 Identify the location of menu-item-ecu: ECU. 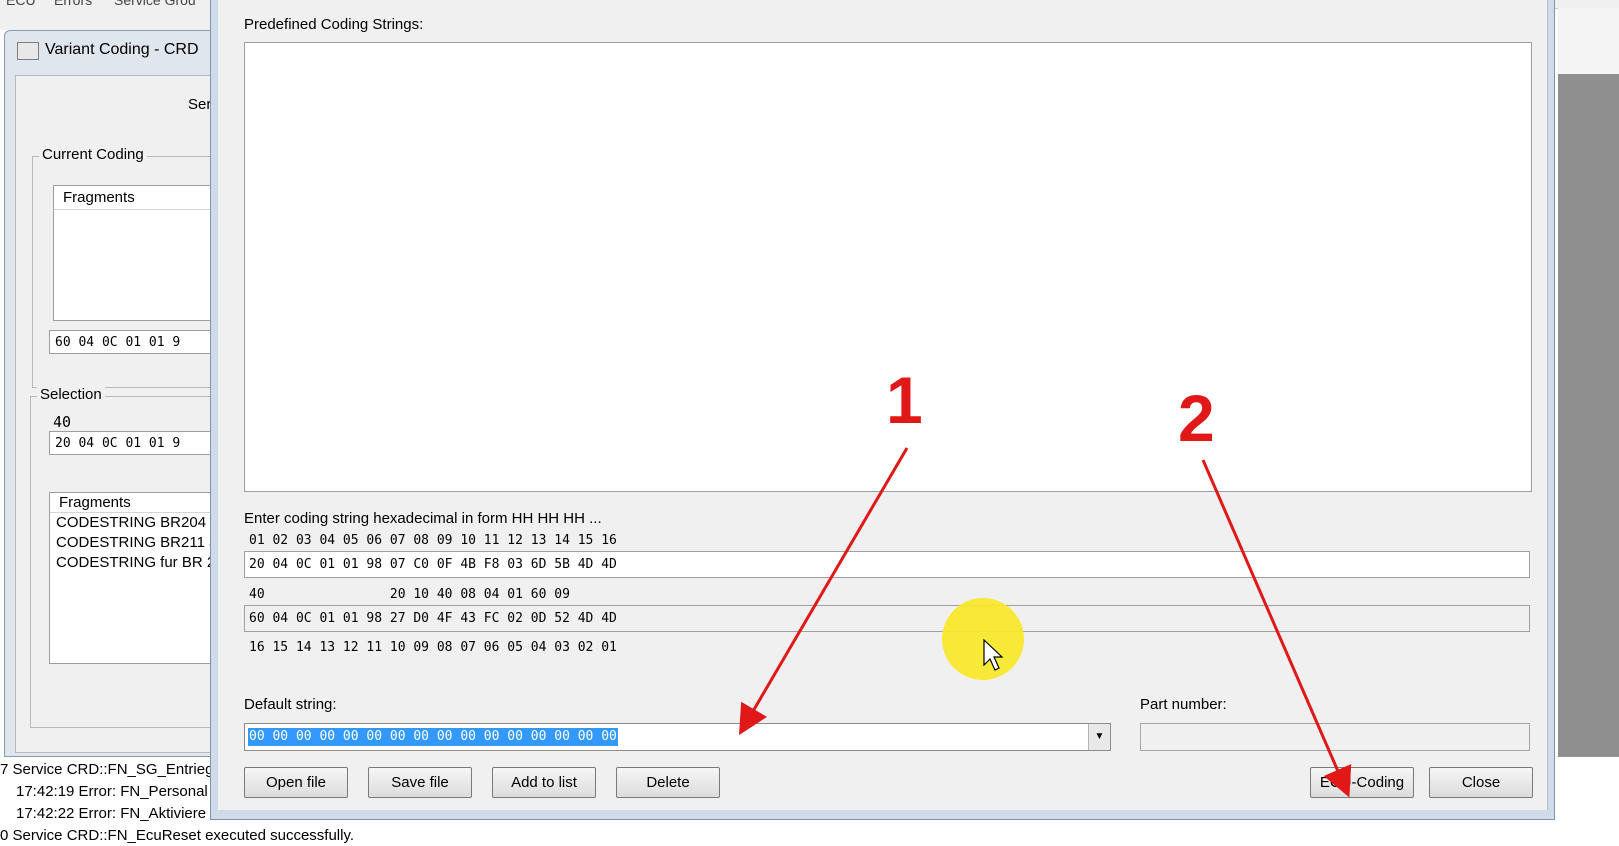
(21, 4).